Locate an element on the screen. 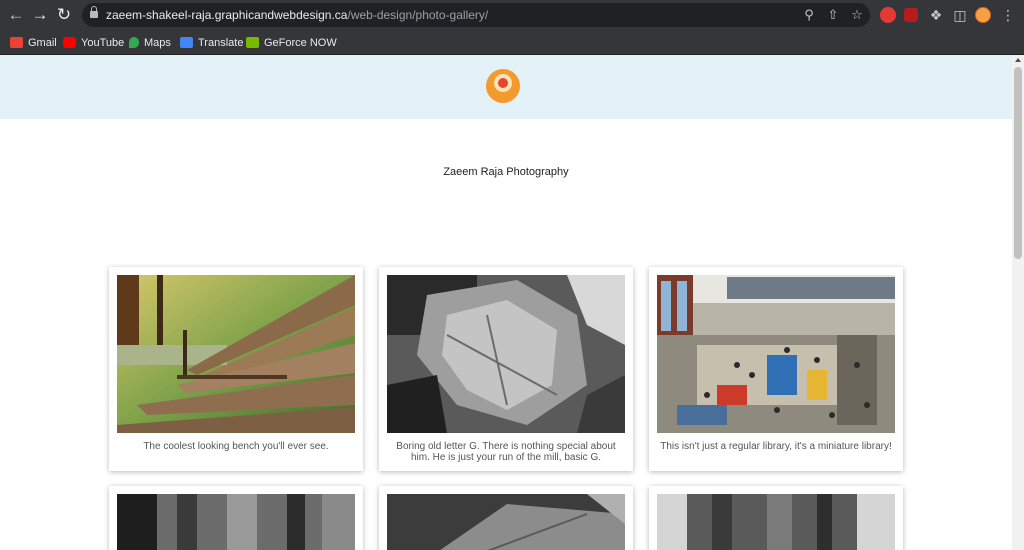  bookmark-maps: Maps is located at coordinates (150, 42).